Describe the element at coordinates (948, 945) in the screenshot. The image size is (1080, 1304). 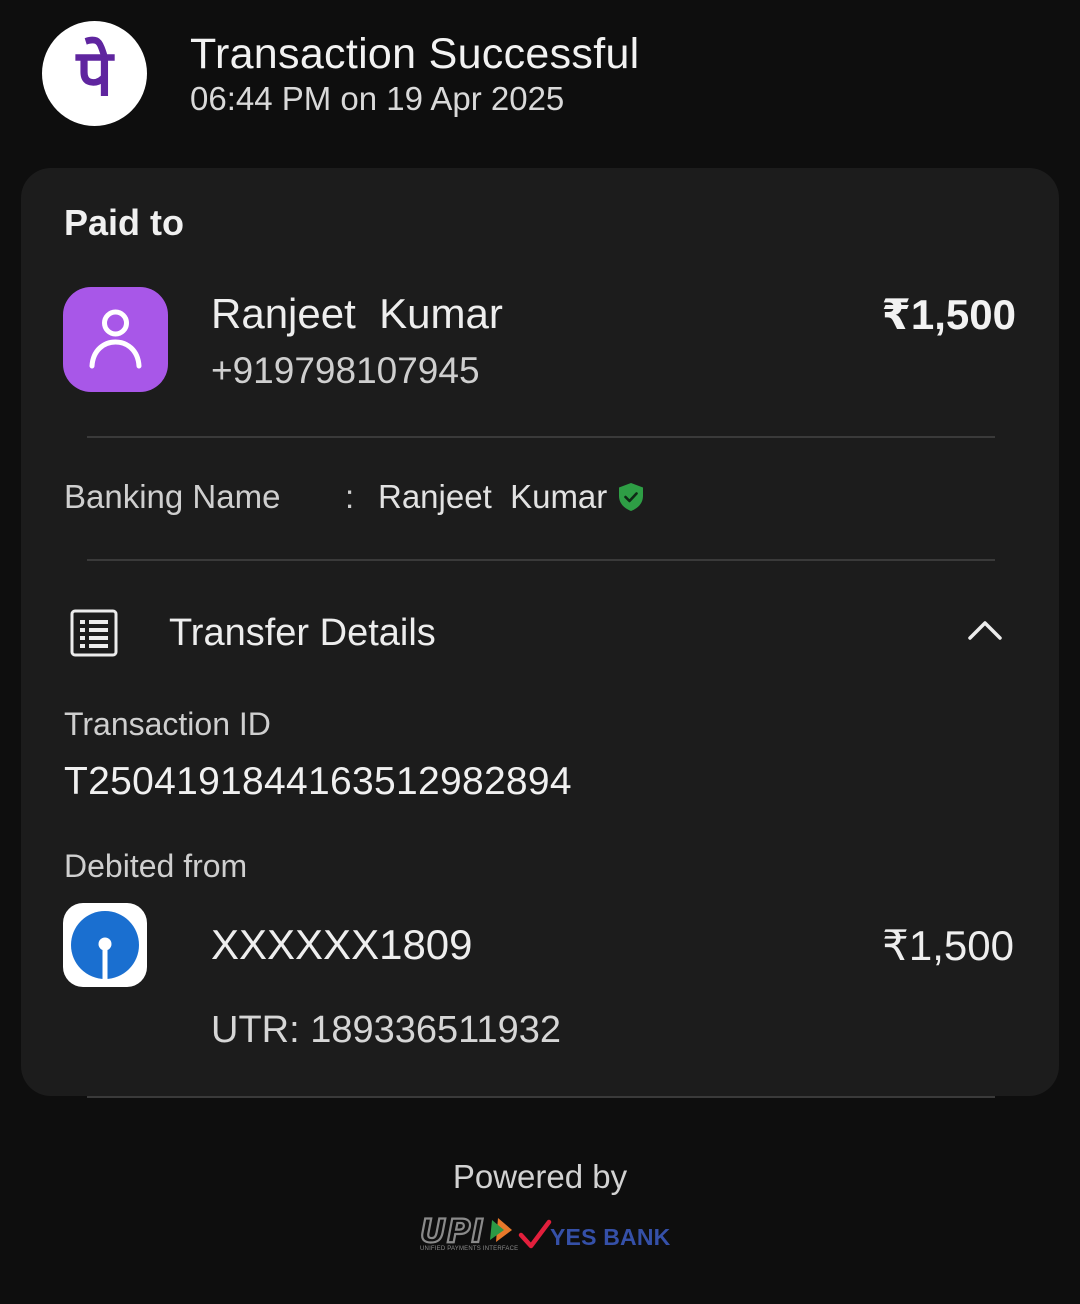
I see `debit-amount: ₹1,500` at that location.